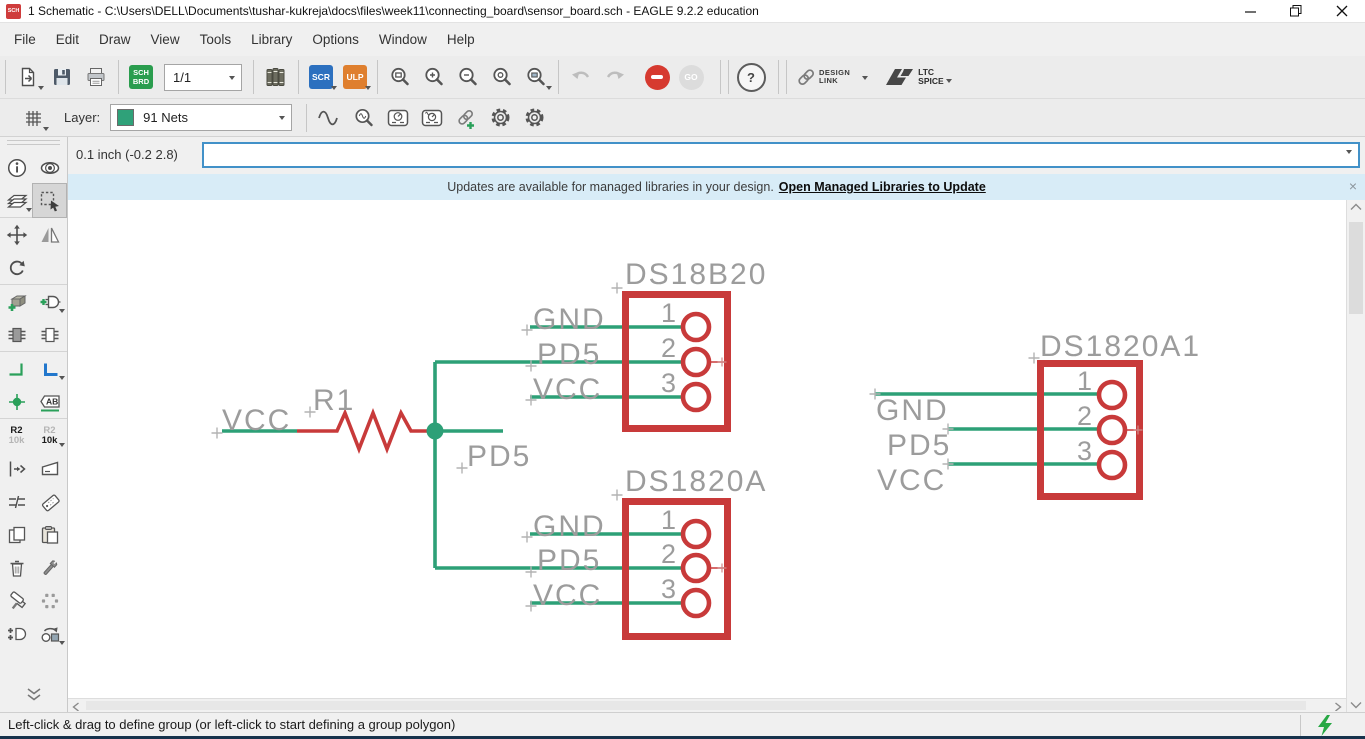 The width and height of the screenshot is (1365, 739). I want to click on go-button: GO, so click(691, 77).